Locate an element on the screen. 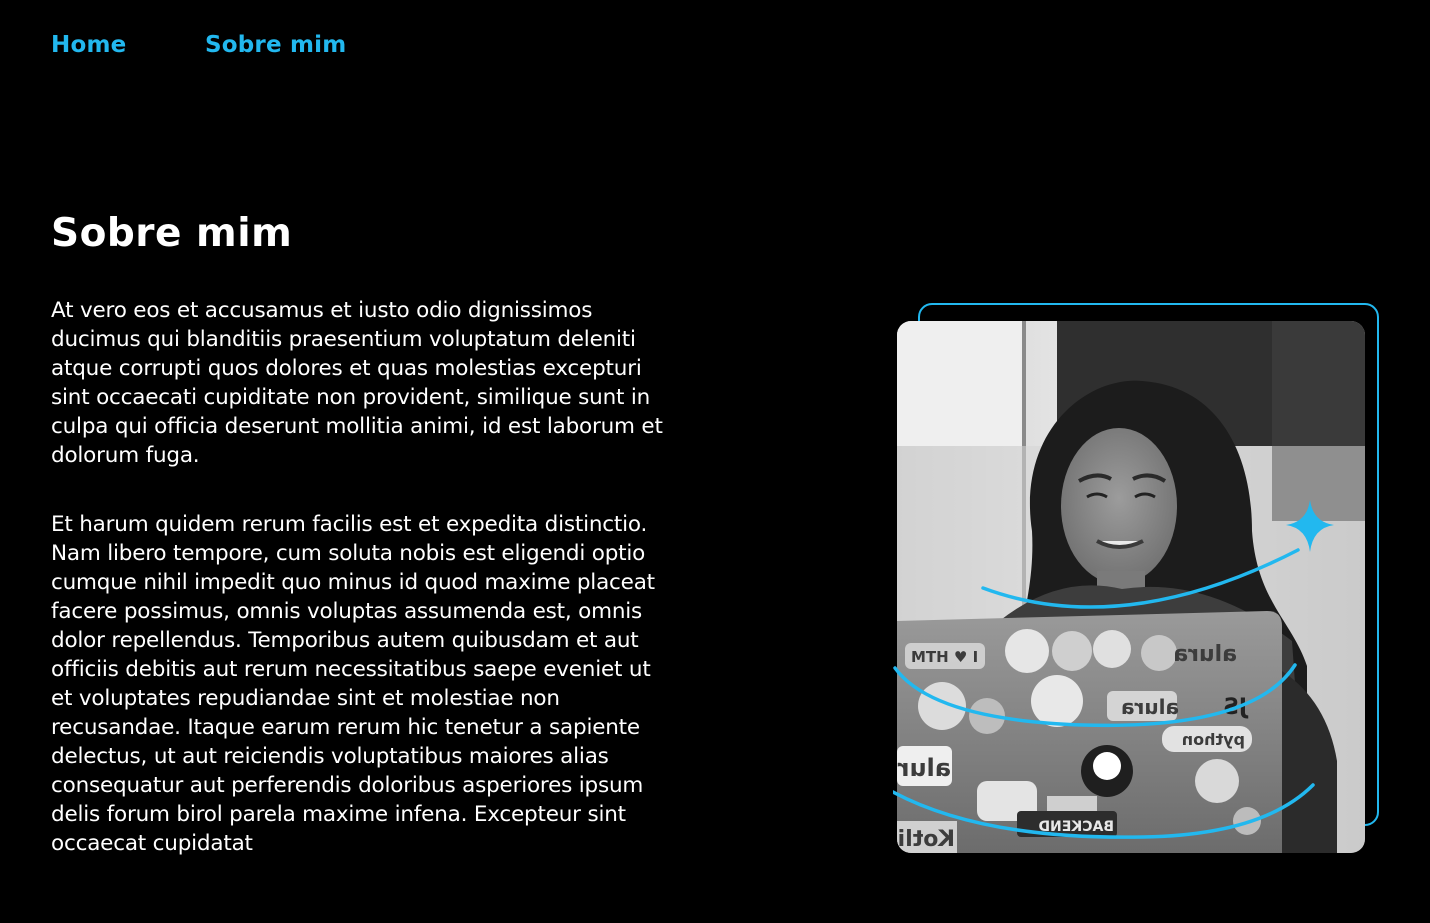 The image size is (1430, 923). sticker-mth: MTH ♥ I is located at coordinates (944, 657).